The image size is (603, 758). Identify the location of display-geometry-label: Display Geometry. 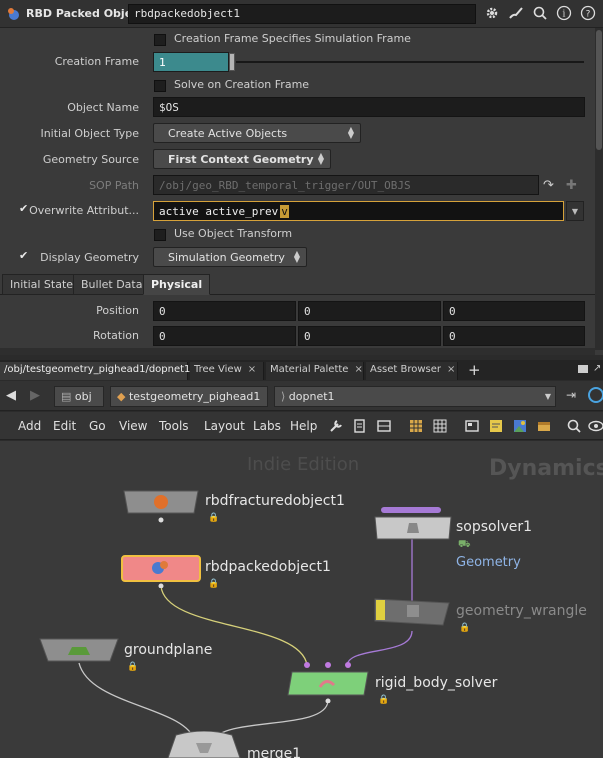
(89, 257).